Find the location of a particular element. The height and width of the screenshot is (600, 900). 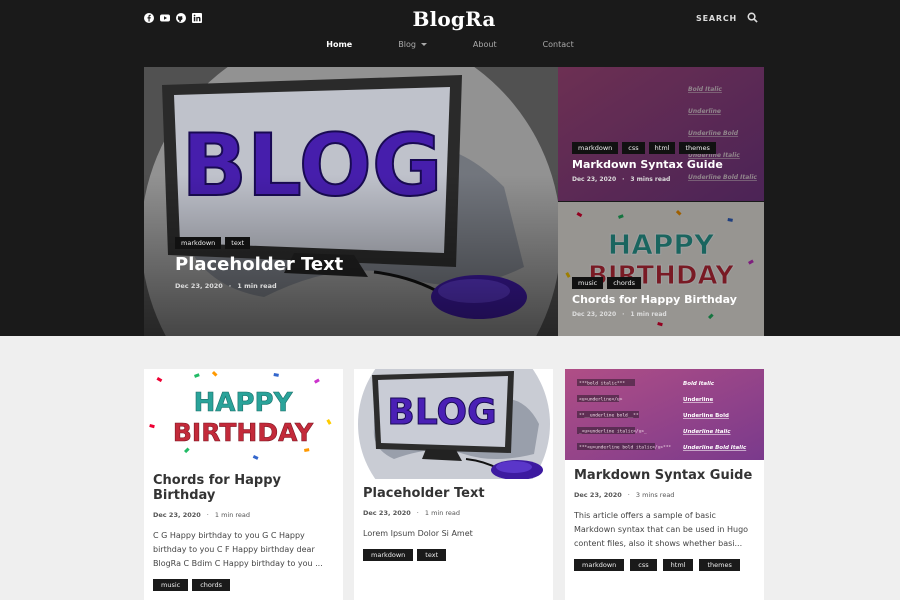

search-label: SEARCH is located at coordinates (716, 18).